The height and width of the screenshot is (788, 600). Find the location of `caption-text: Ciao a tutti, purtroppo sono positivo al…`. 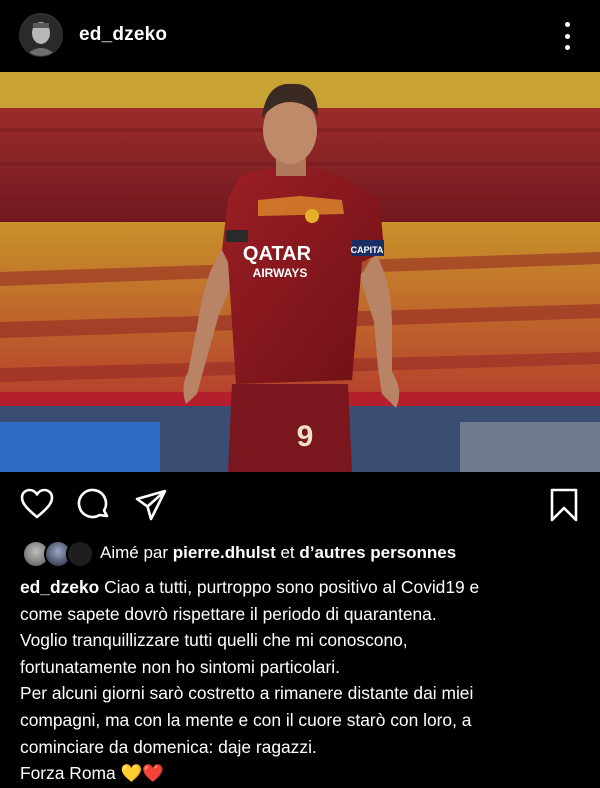

caption-text: Ciao a tutti, purtroppo sono positivo al… is located at coordinates (292, 587).